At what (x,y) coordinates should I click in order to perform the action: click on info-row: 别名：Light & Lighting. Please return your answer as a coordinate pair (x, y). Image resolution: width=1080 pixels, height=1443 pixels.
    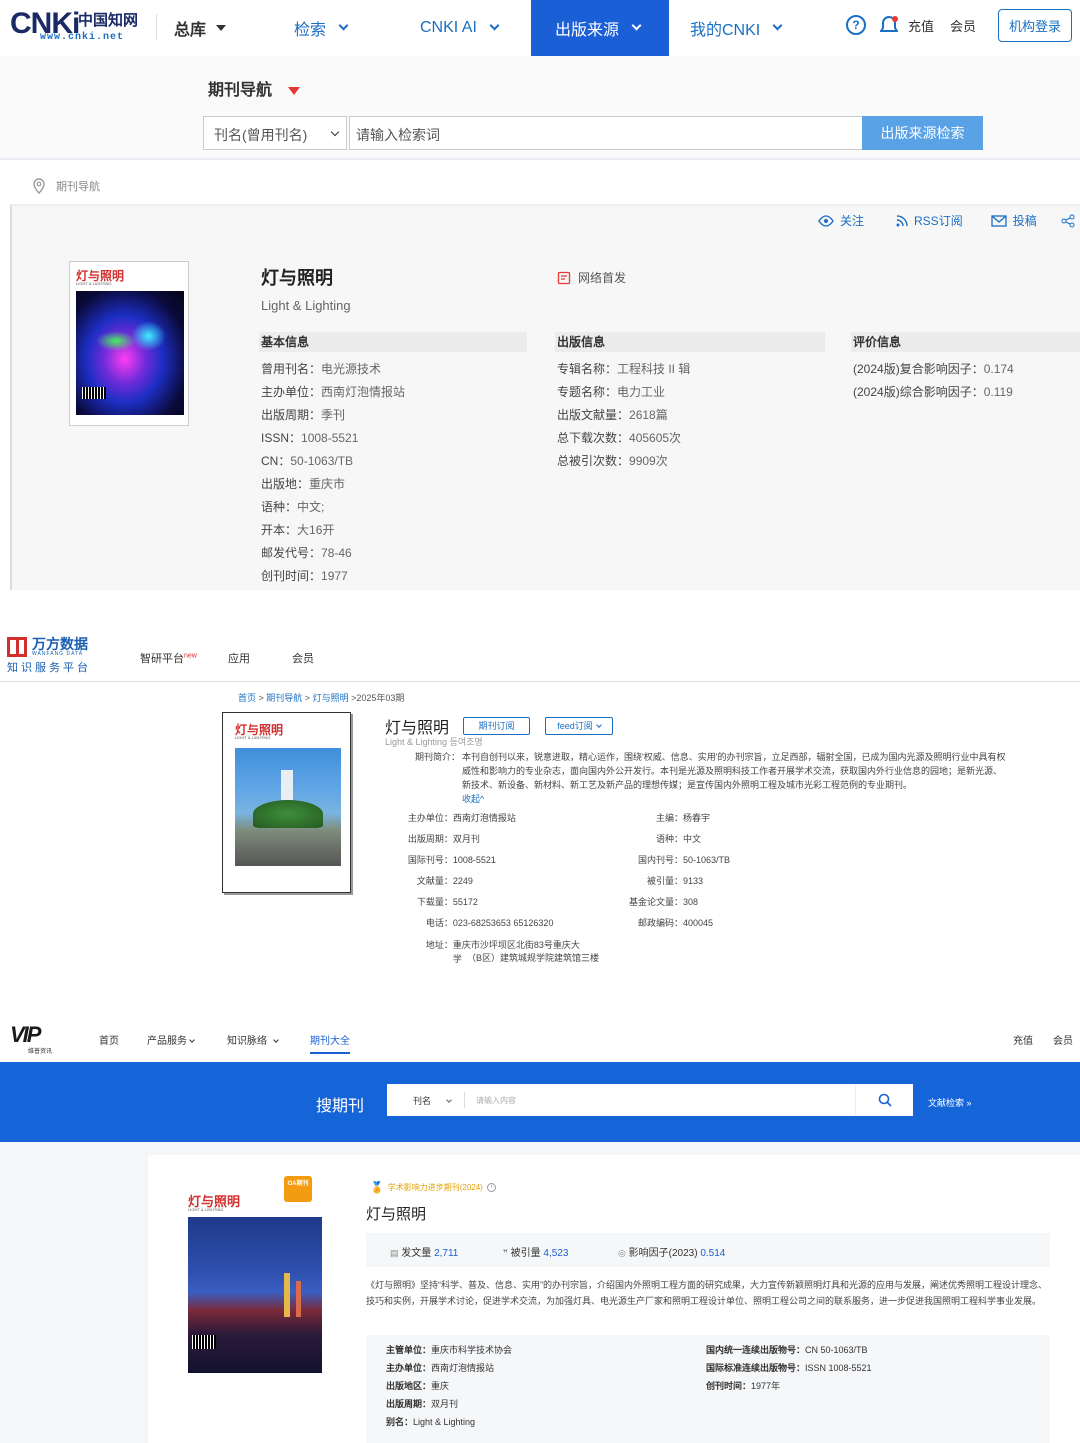
    Looking at the image, I should click on (431, 1422).